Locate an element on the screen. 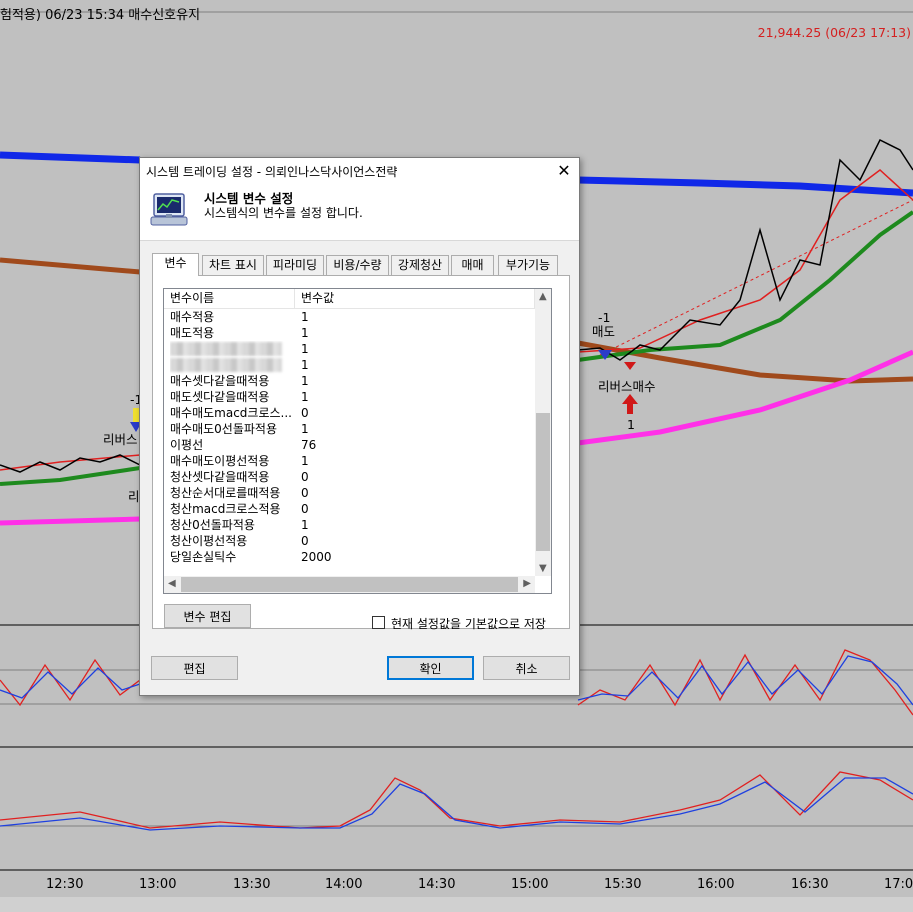  oscillator2-blue is located at coordinates (456, 804).